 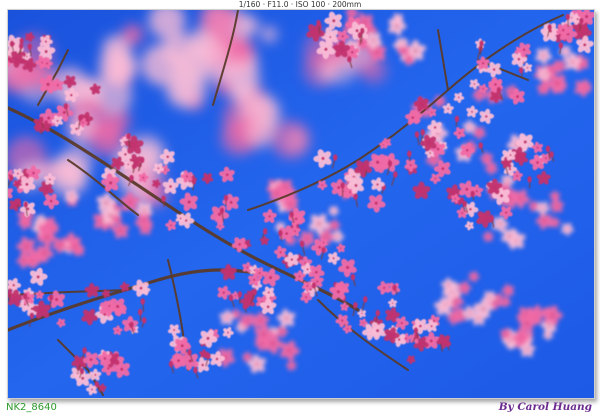 What do you see at coordinates (545, 407) in the screenshot?
I see `photographer-credit: By Carol Huang` at bounding box center [545, 407].